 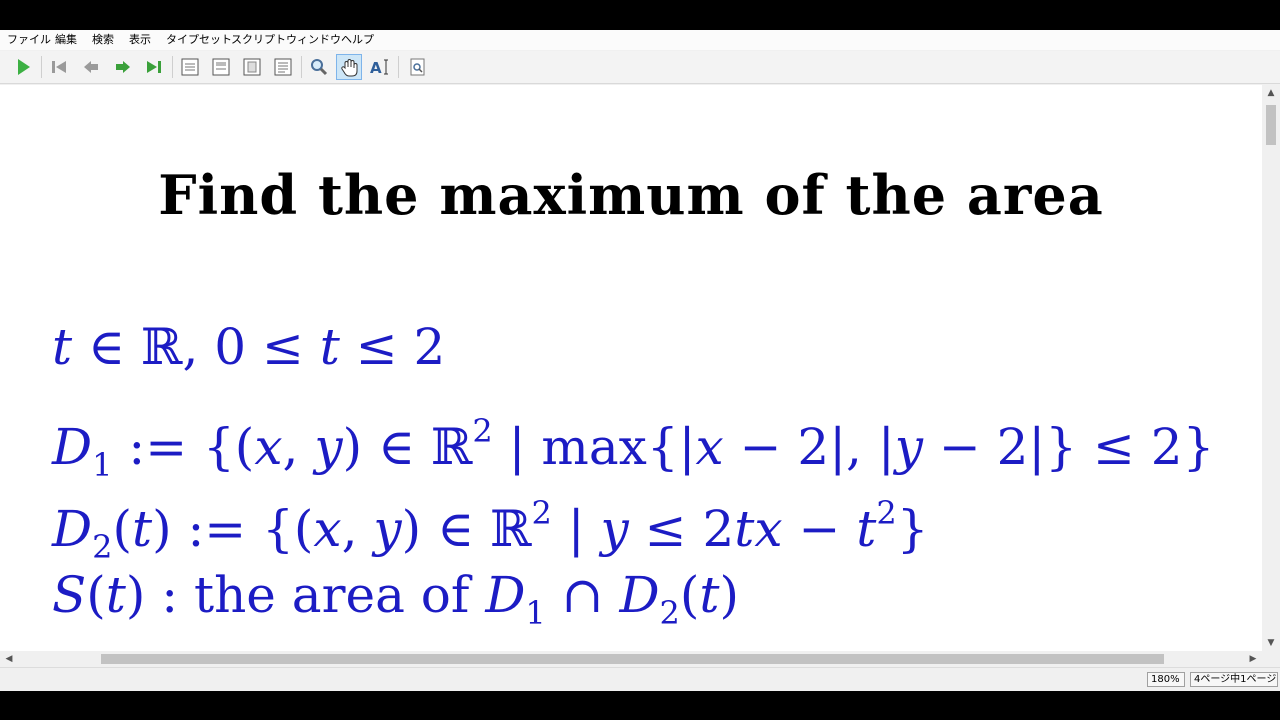 I want to click on scroll-down-icon: ▼, so click(x=1271, y=643).